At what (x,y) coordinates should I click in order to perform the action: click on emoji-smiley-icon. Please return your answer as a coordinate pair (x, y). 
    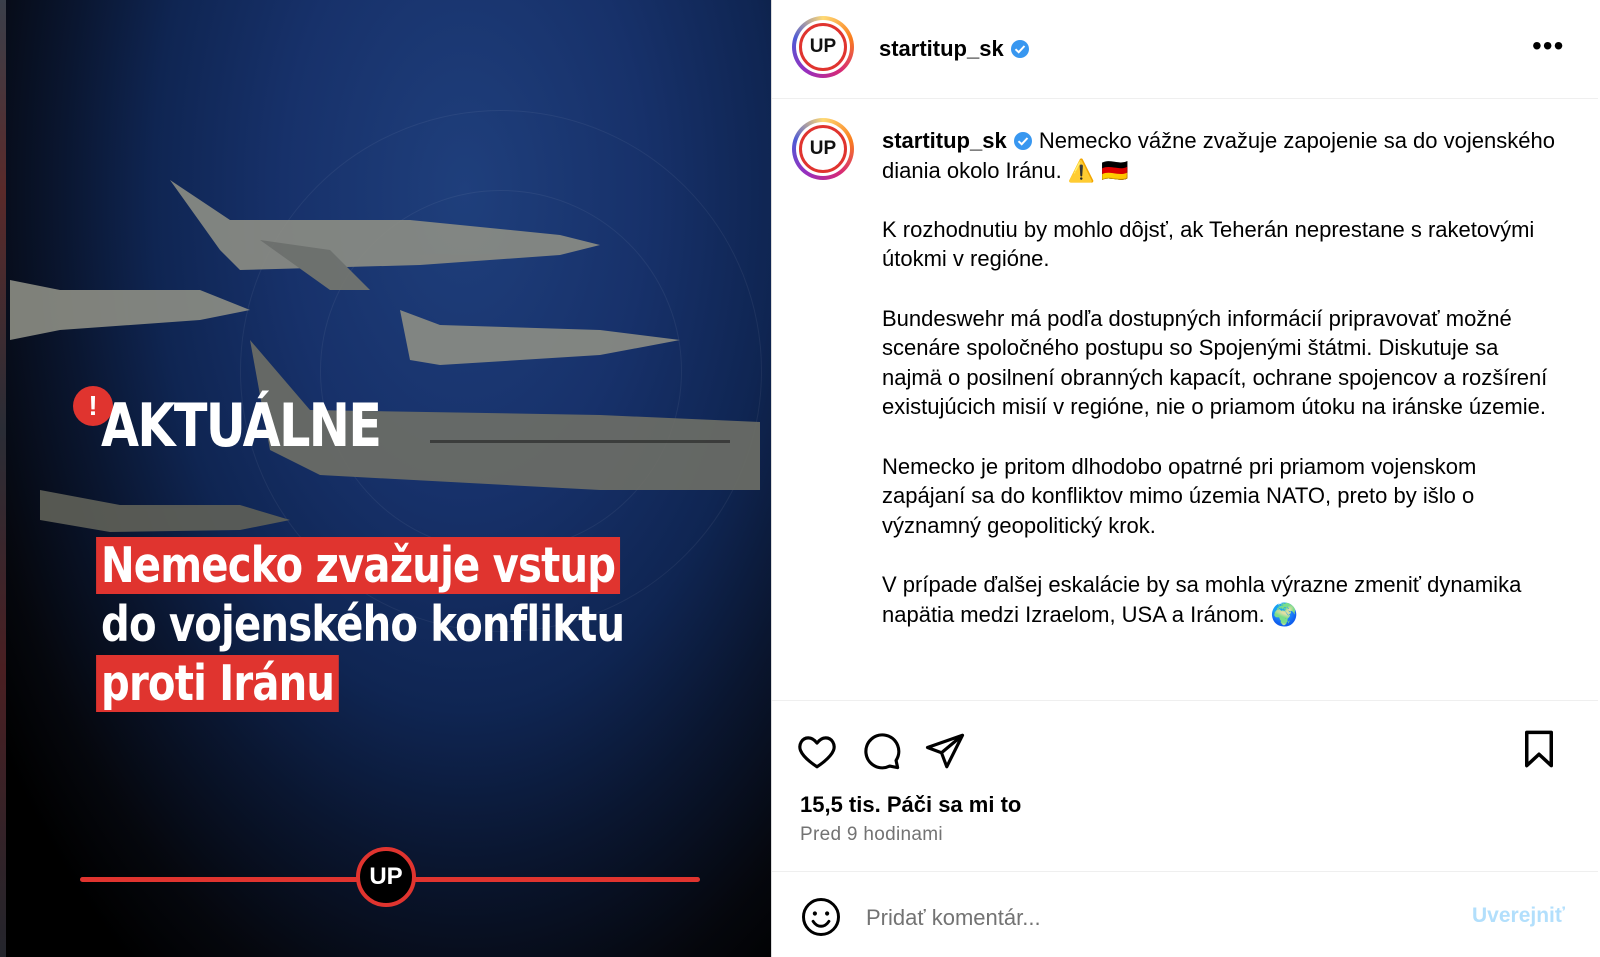
    Looking at the image, I should click on (821, 917).